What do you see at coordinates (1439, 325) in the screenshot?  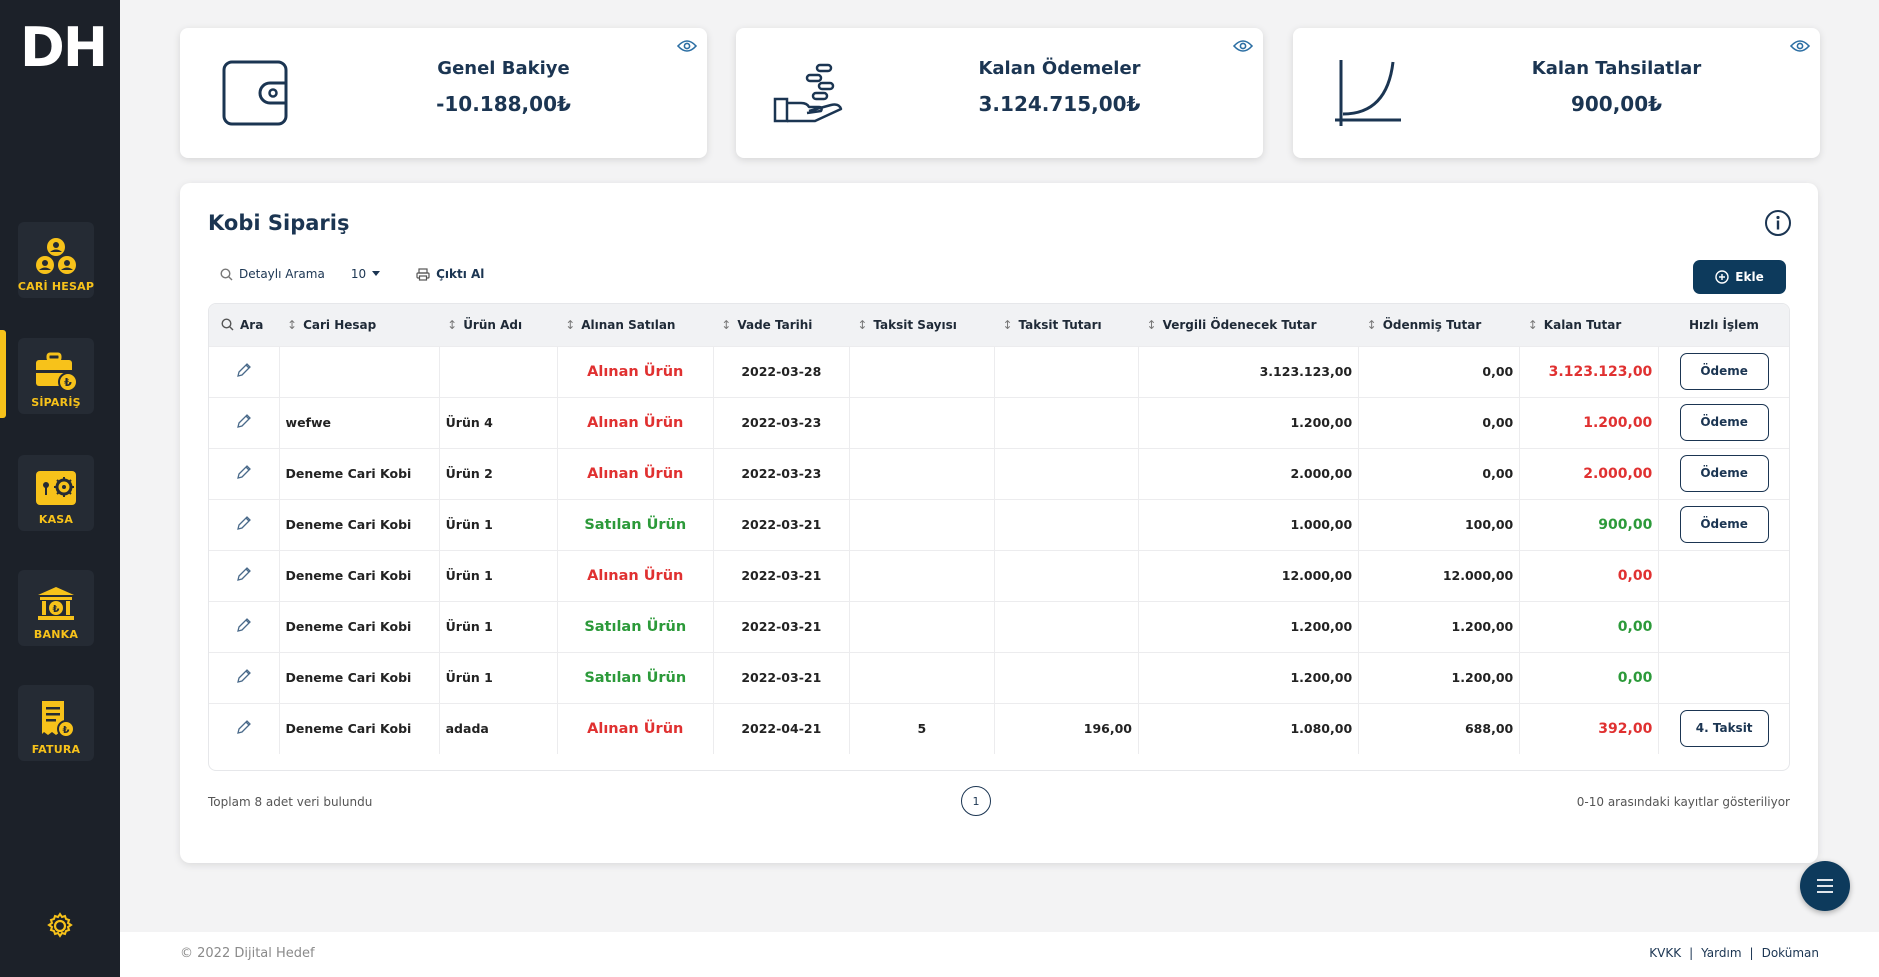 I see `column-odenmis-tutar: ↕ Ödenmiş Tutar` at bounding box center [1439, 325].